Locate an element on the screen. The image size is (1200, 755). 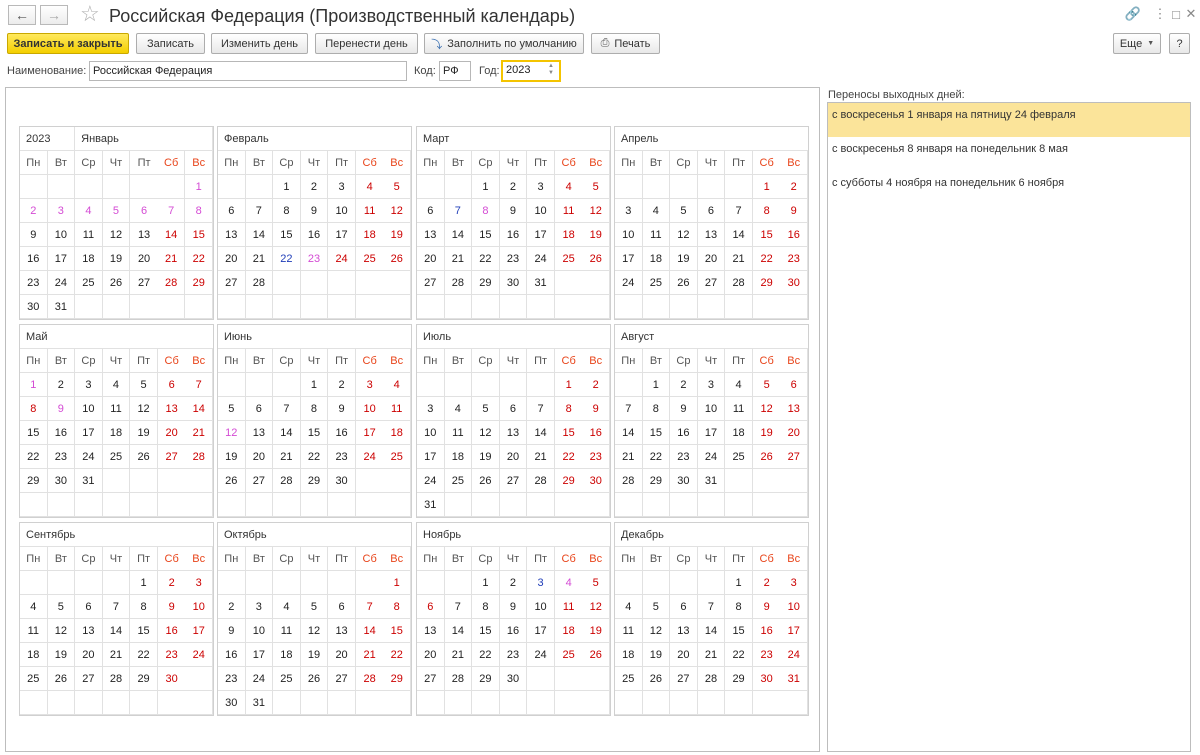
day-cell: 30 is located at coordinates (34, 307).